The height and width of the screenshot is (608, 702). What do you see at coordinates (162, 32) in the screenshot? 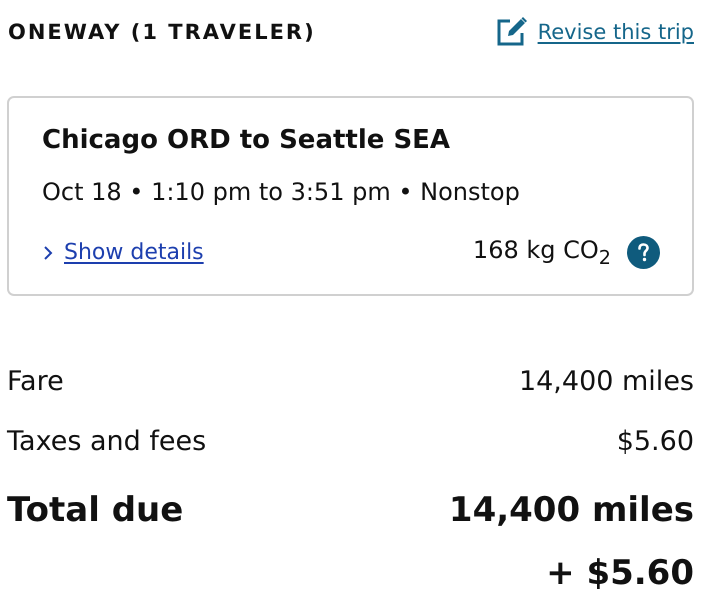
I see `trip-type-heading: ONEWAY (1 TRAVELER)` at bounding box center [162, 32].